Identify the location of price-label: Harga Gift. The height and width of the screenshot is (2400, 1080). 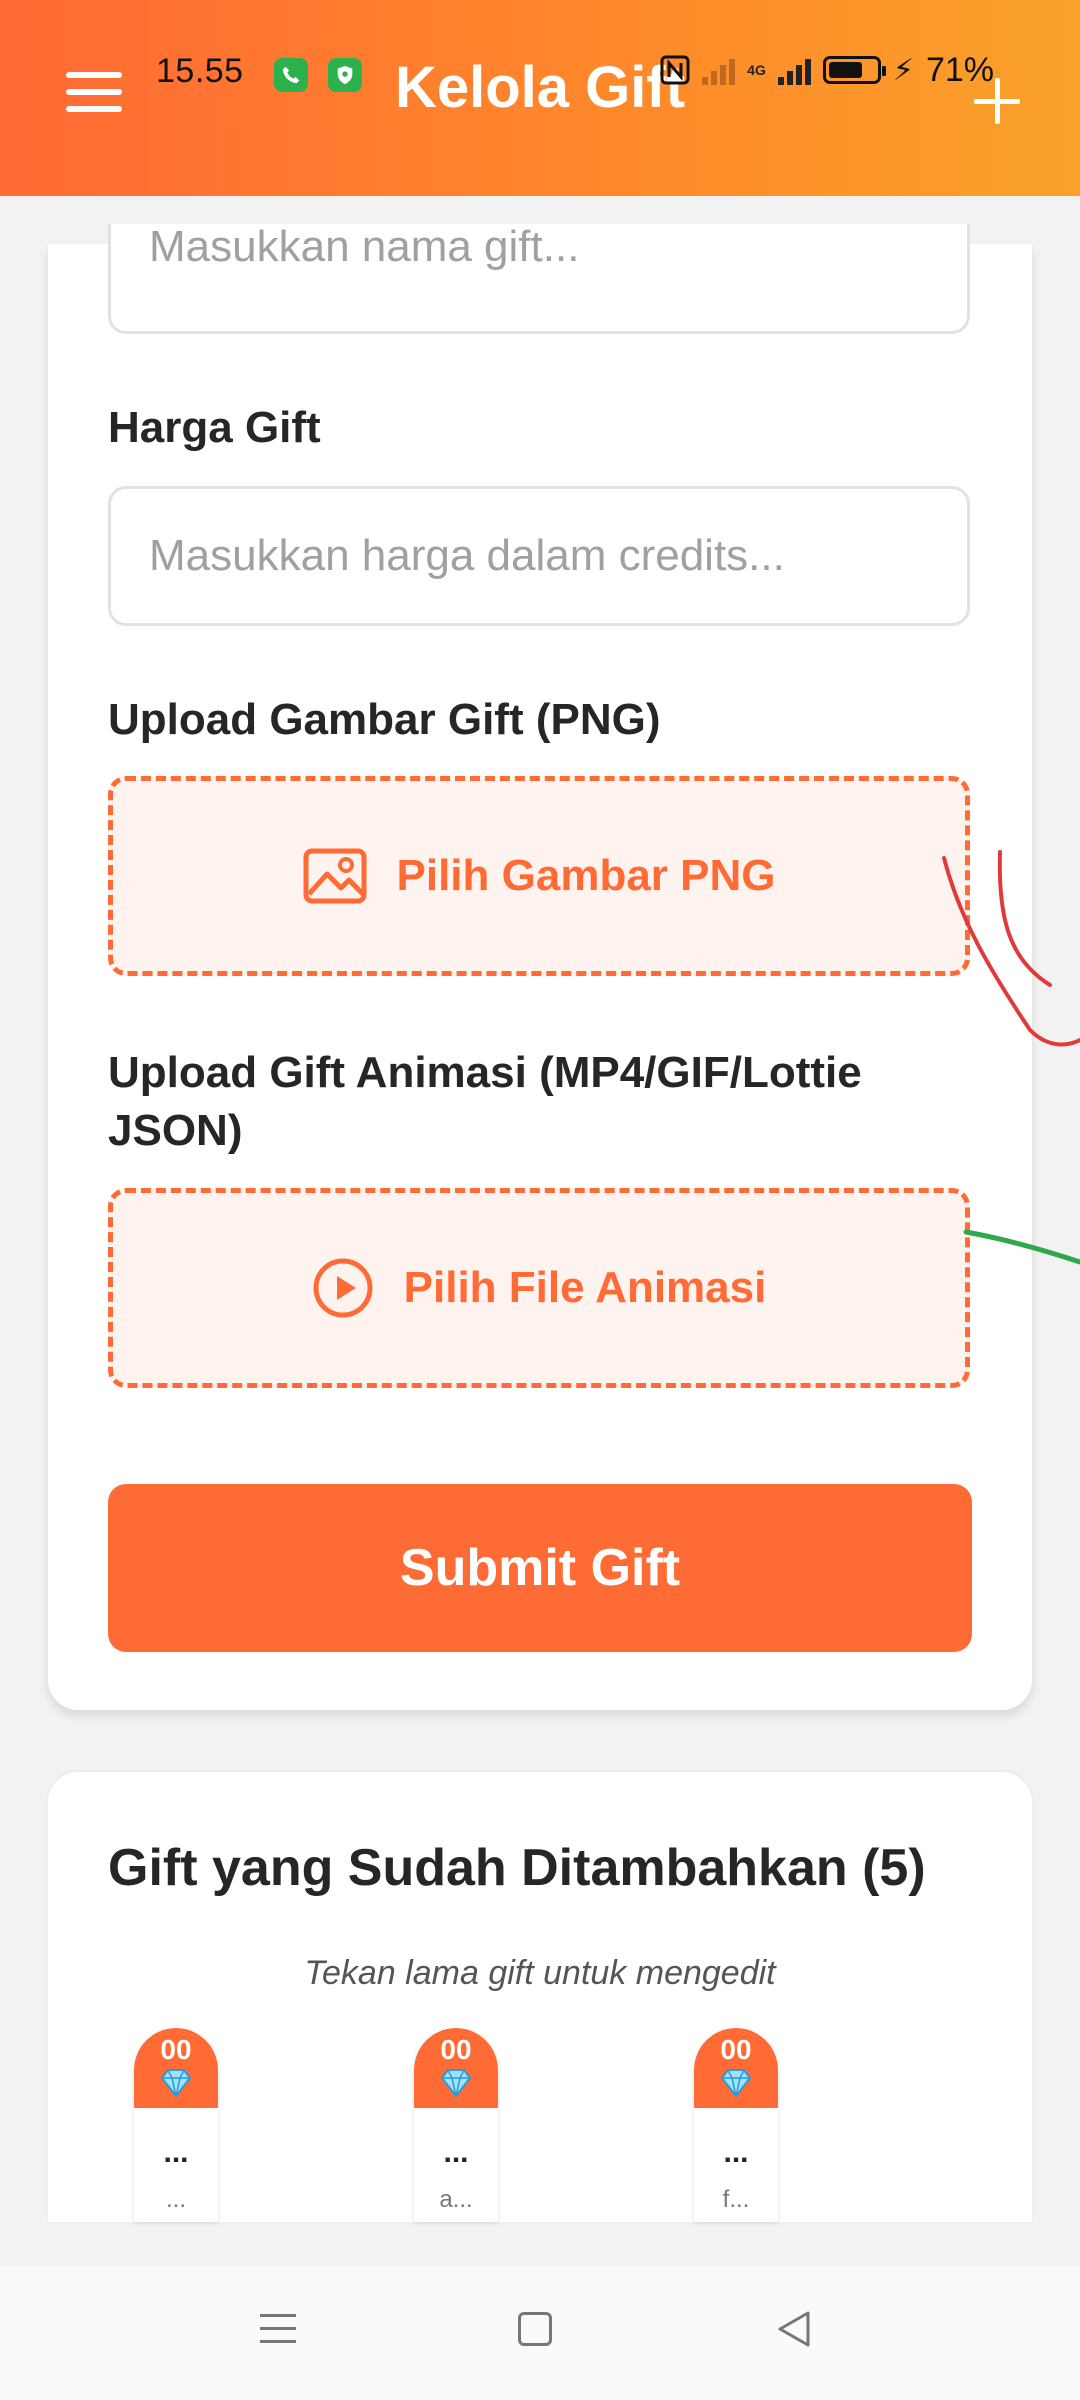
(214, 427).